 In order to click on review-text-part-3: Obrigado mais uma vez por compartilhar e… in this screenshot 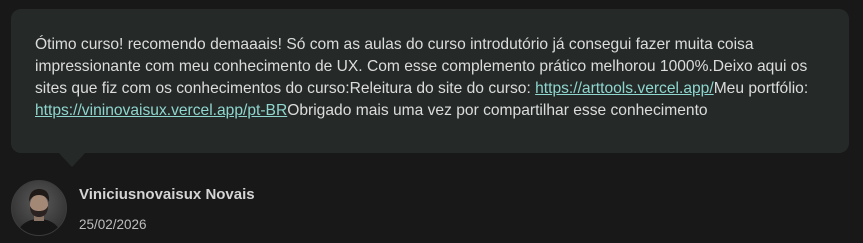, I will do `click(497, 110)`.